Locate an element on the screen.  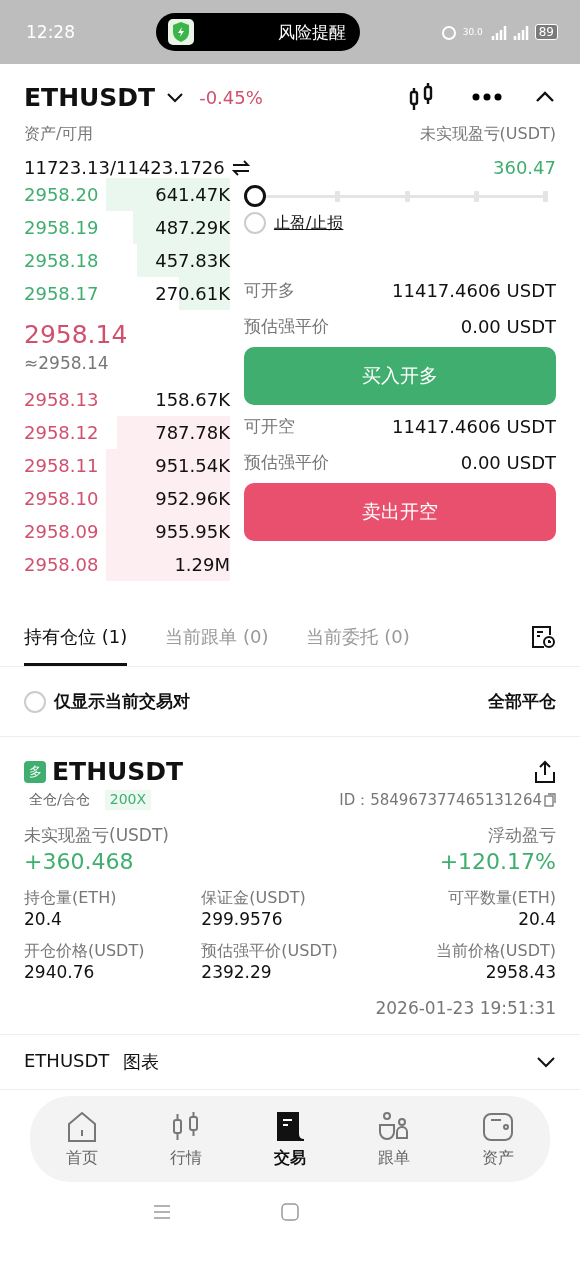
nav-tab: 交易 is located at coordinates (290, 1139).